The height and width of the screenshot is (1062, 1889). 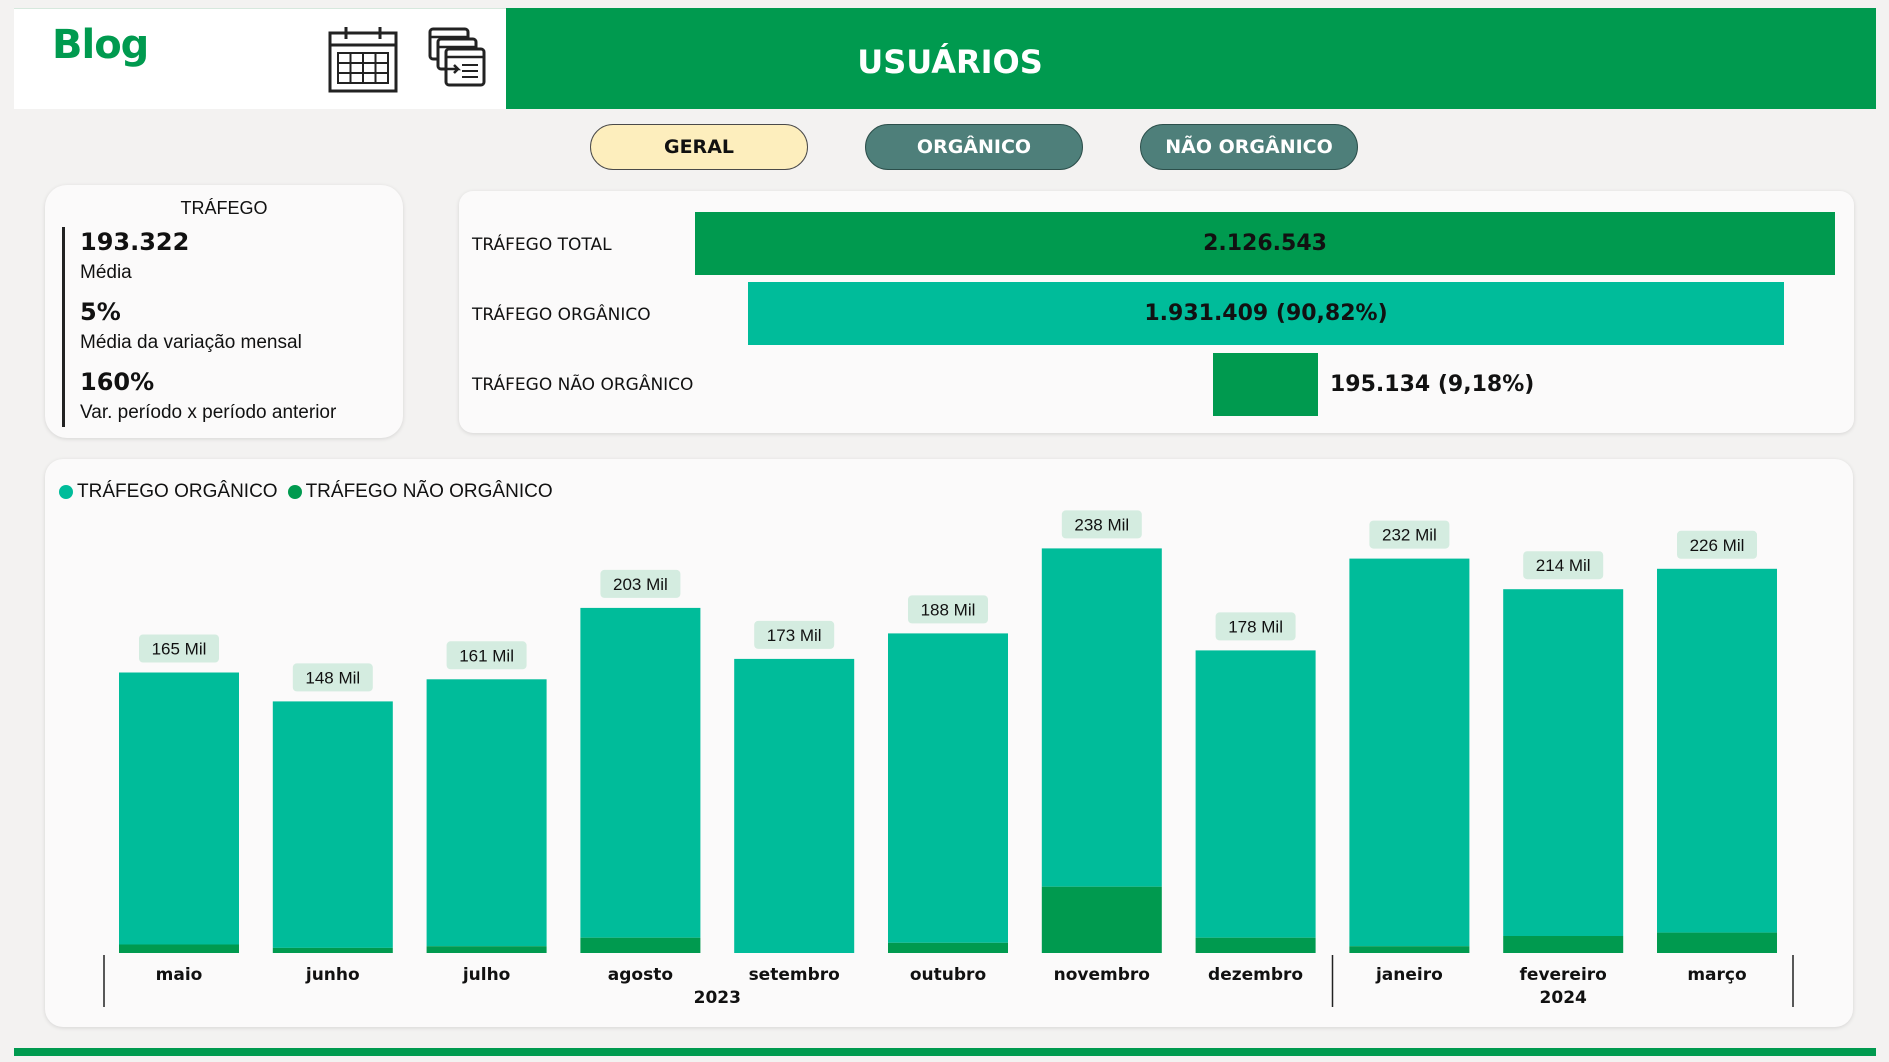 I want to click on bar-organic-outubro, so click(x=948, y=788).